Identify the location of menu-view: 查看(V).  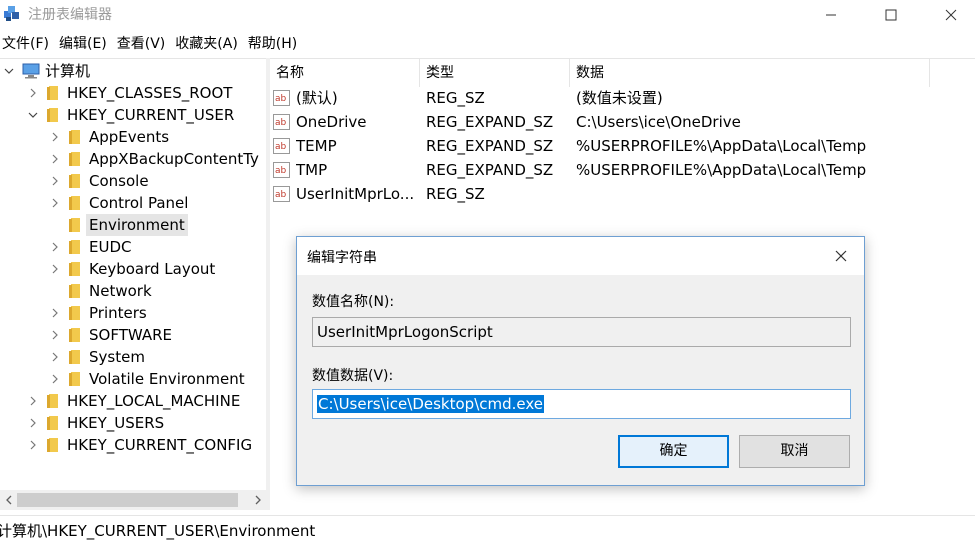
(142, 44).